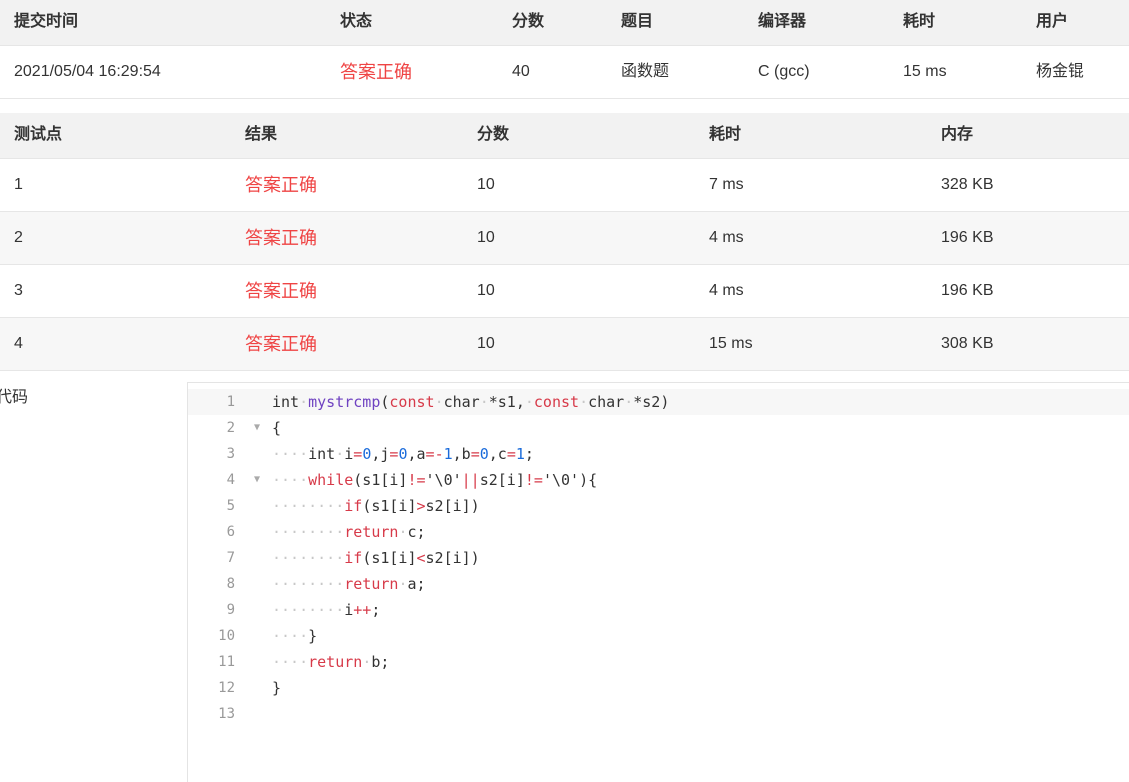 This screenshot has width=1129, height=782. I want to click on submit-time: 2021/05/04 16:29:54, so click(87, 71).